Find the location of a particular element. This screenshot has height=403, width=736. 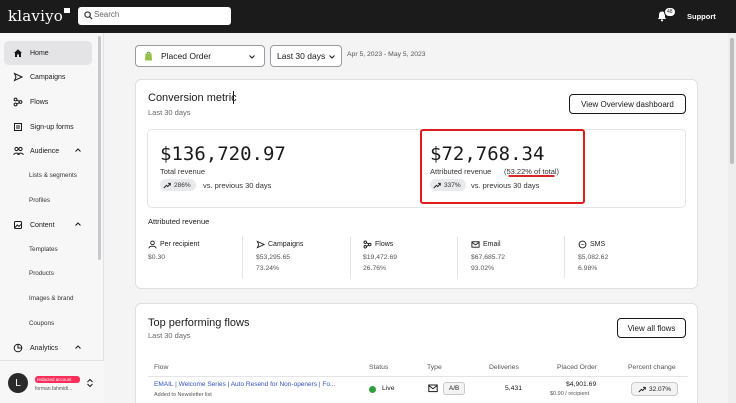

main-scrollbar-thumb is located at coordinates (732, 101).